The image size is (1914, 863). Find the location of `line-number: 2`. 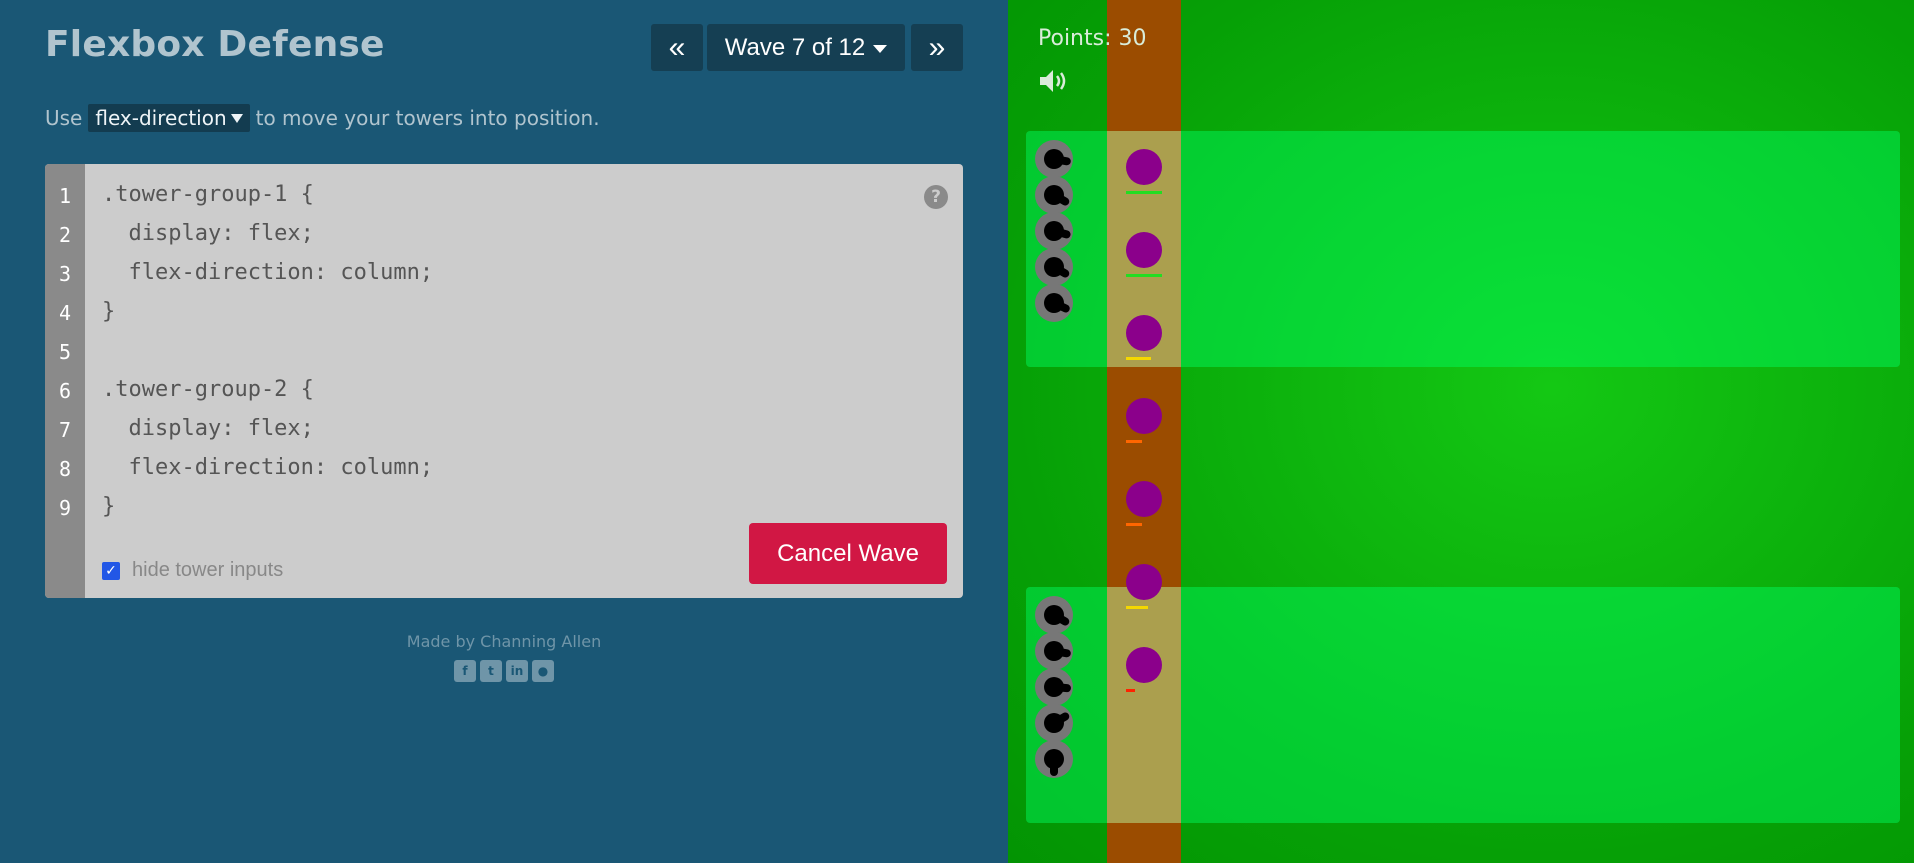

line-number: 2 is located at coordinates (65, 235).